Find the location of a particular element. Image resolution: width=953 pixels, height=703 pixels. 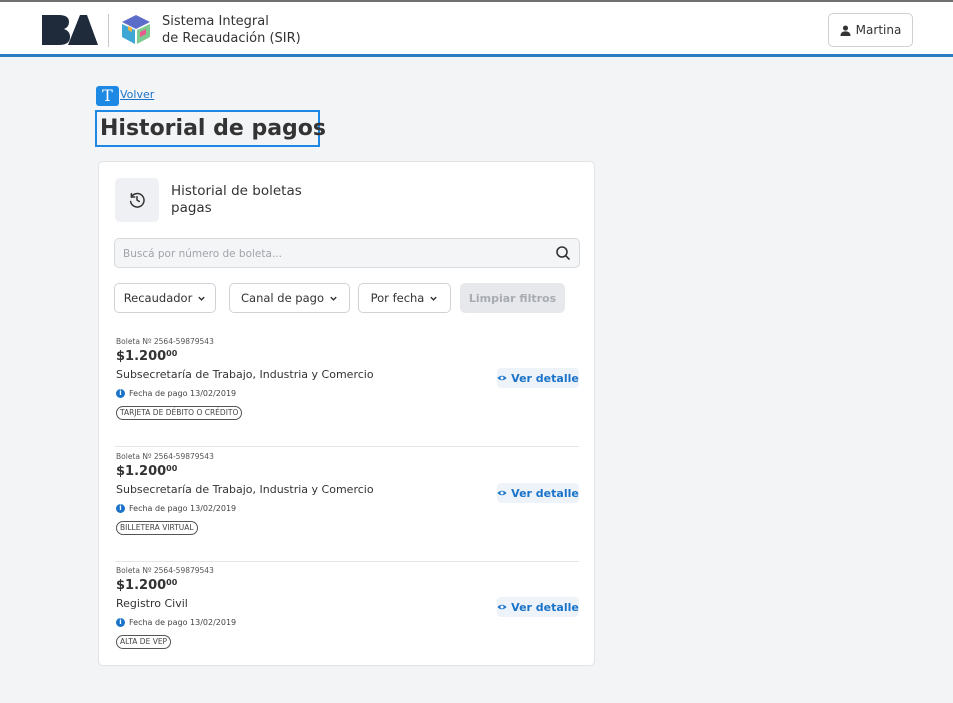

history-icon-box is located at coordinates (137, 200).